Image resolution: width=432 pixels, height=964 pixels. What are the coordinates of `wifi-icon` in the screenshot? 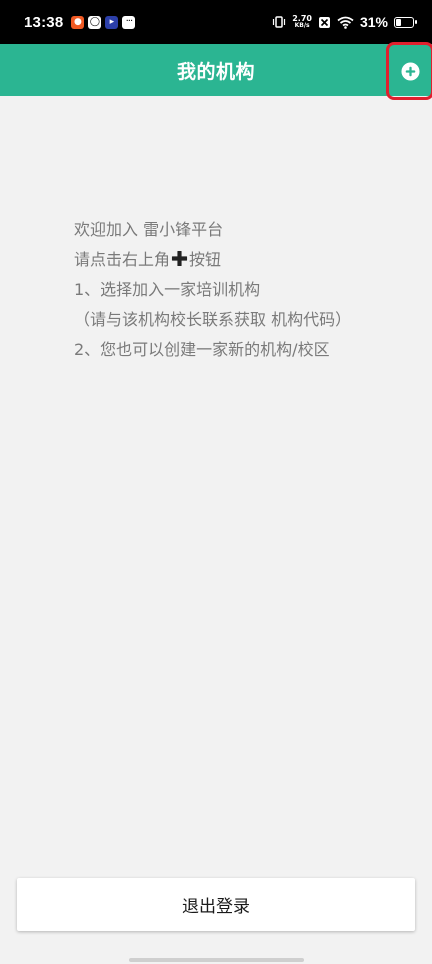 It's located at (345, 22).